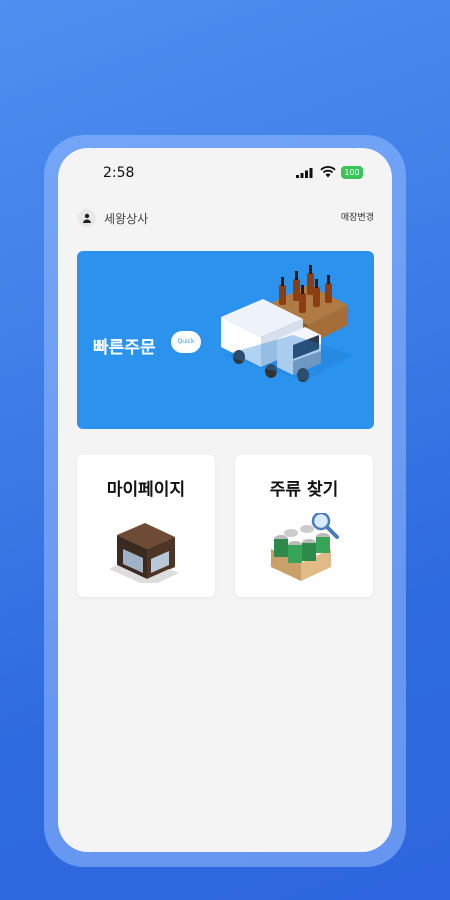  What do you see at coordinates (328, 172) in the screenshot?
I see `wifi-icon` at bounding box center [328, 172].